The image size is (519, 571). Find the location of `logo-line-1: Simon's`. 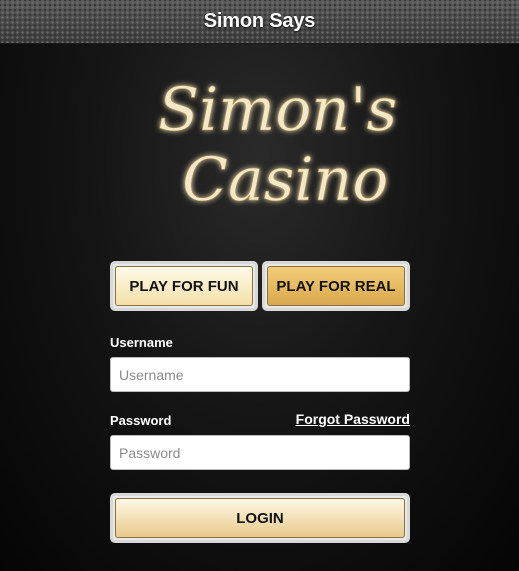

logo-line-1: Simon's is located at coordinates (277, 110).